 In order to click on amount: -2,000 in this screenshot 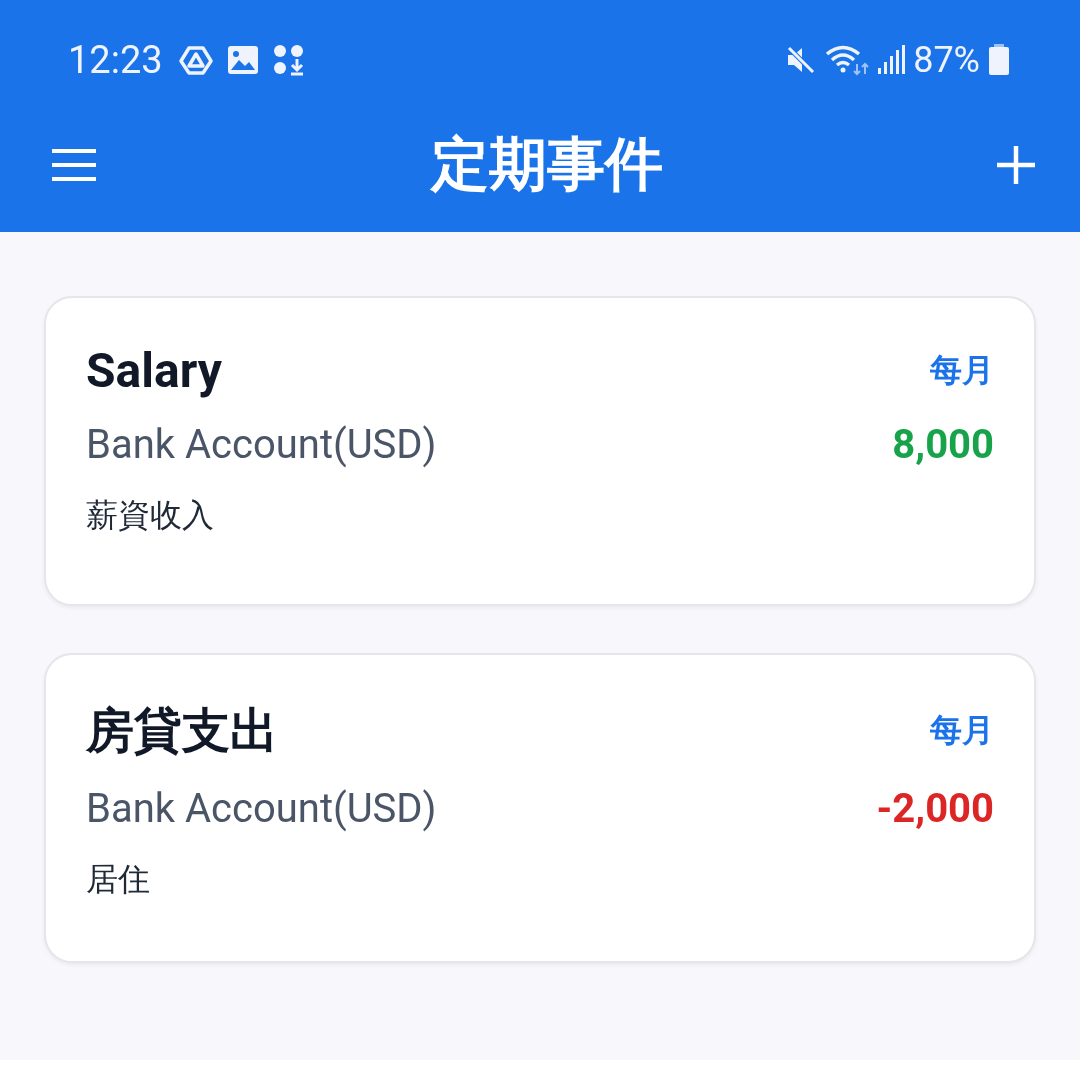, I will do `click(935, 808)`.